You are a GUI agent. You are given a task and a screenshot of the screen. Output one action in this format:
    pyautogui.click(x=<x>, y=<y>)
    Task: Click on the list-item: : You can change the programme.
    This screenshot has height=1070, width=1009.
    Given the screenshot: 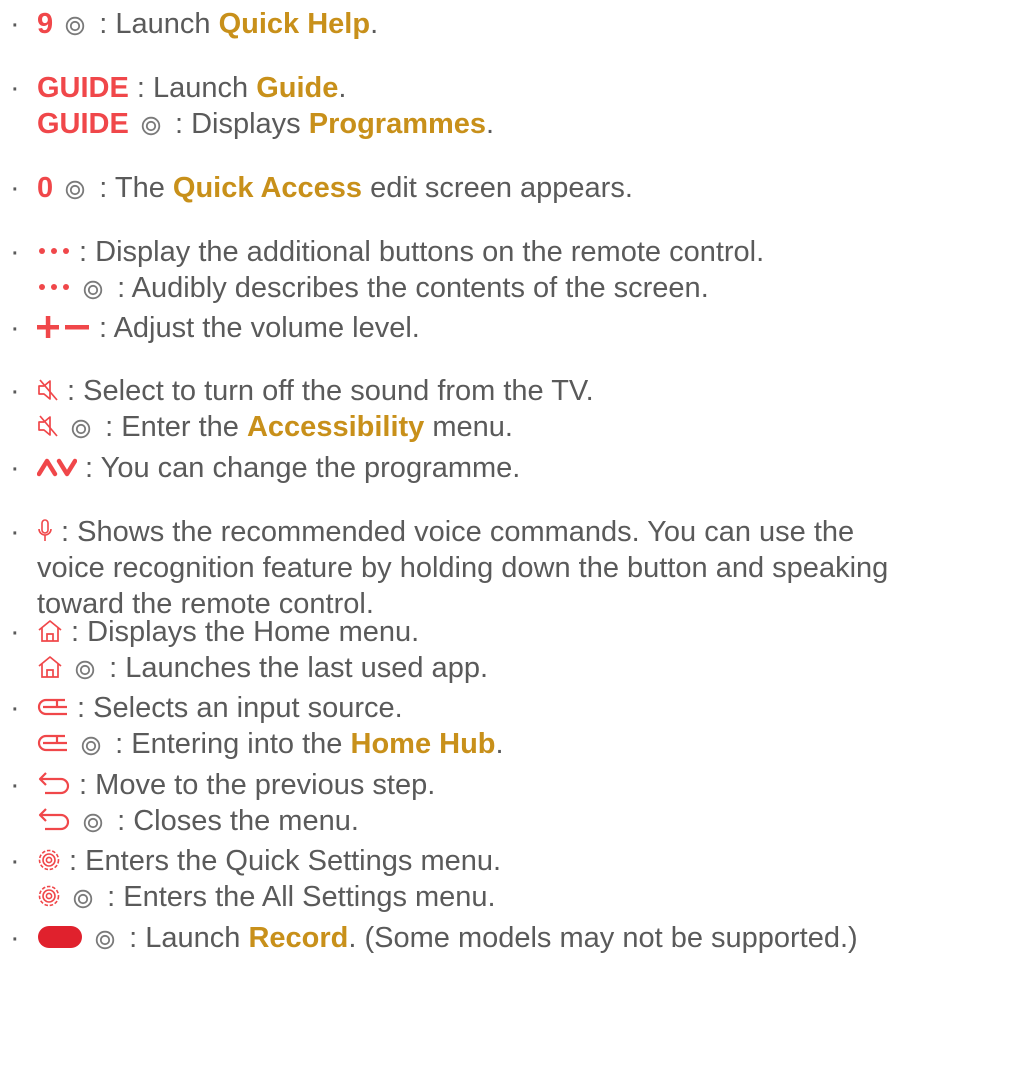 What is the action you would take?
    pyautogui.click(x=504, y=468)
    